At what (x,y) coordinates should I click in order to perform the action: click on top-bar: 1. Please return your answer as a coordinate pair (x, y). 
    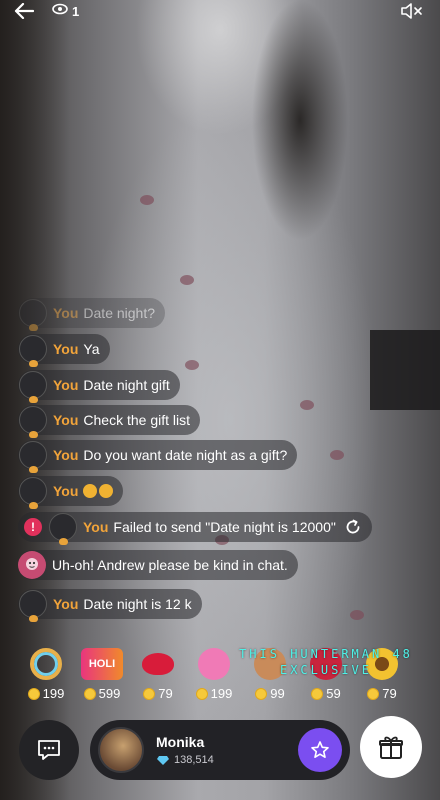
    Looking at the image, I should click on (220, 11).